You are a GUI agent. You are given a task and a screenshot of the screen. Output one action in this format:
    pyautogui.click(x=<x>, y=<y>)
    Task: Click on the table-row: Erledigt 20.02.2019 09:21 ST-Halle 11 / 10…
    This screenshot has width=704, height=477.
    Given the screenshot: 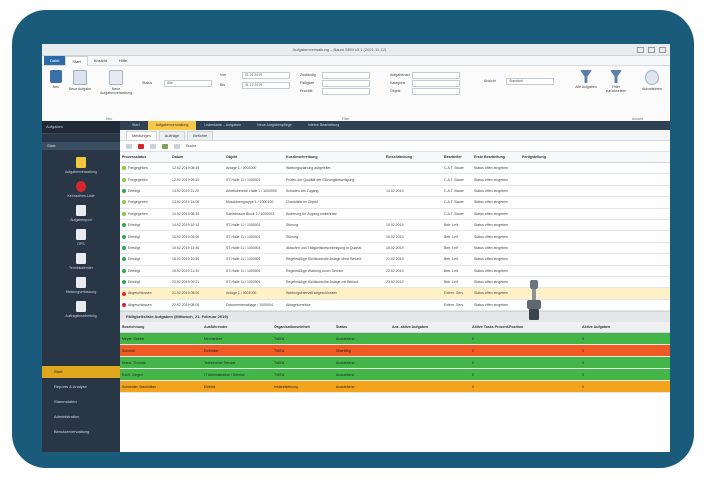 What is the action you would take?
    pyautogui.click(x=395, y=282)
    